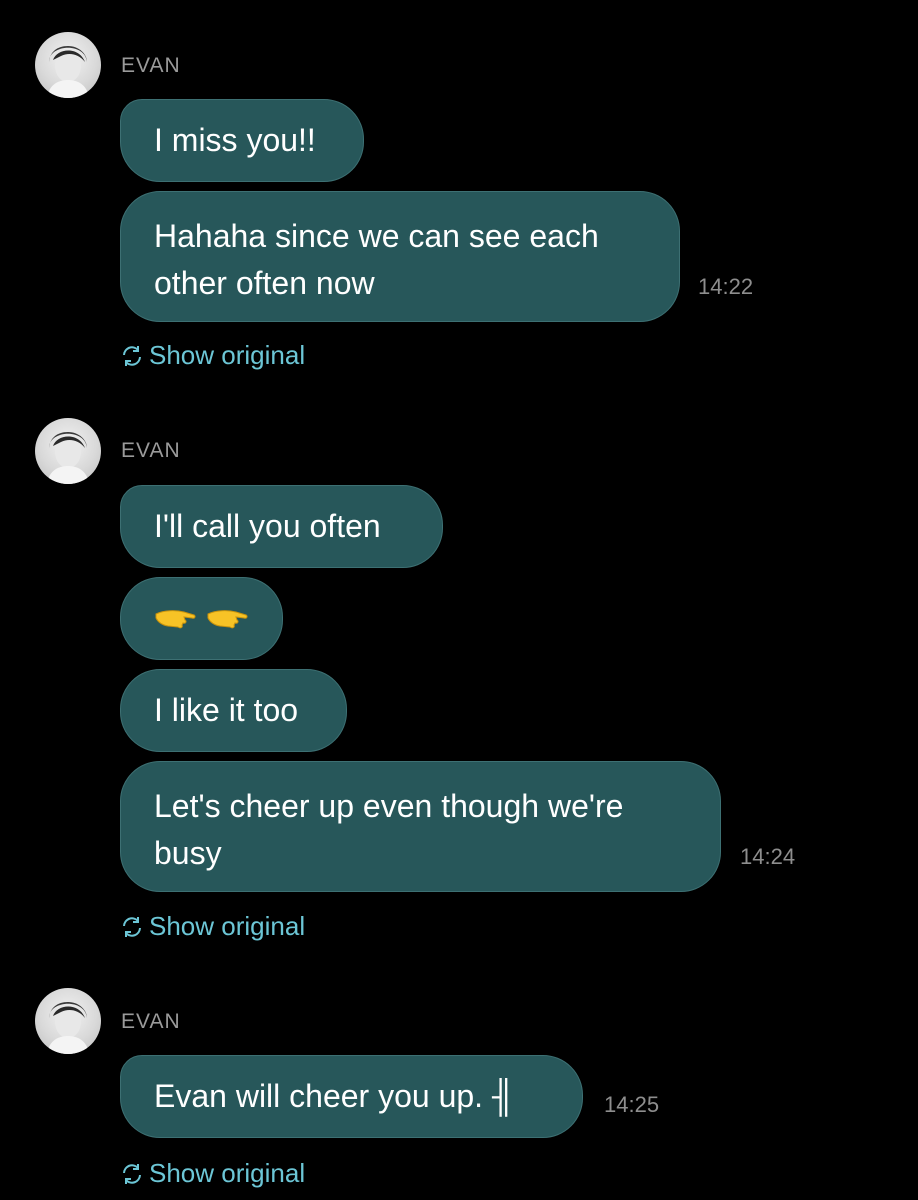 Image resolution: width=918 pixels, height=1200 pixels. What do you see at coordinates (334, 1096) in the screenshot?
I see `message-text: Evan will cheer you up. ╢` at bounding box center [334, 1096].